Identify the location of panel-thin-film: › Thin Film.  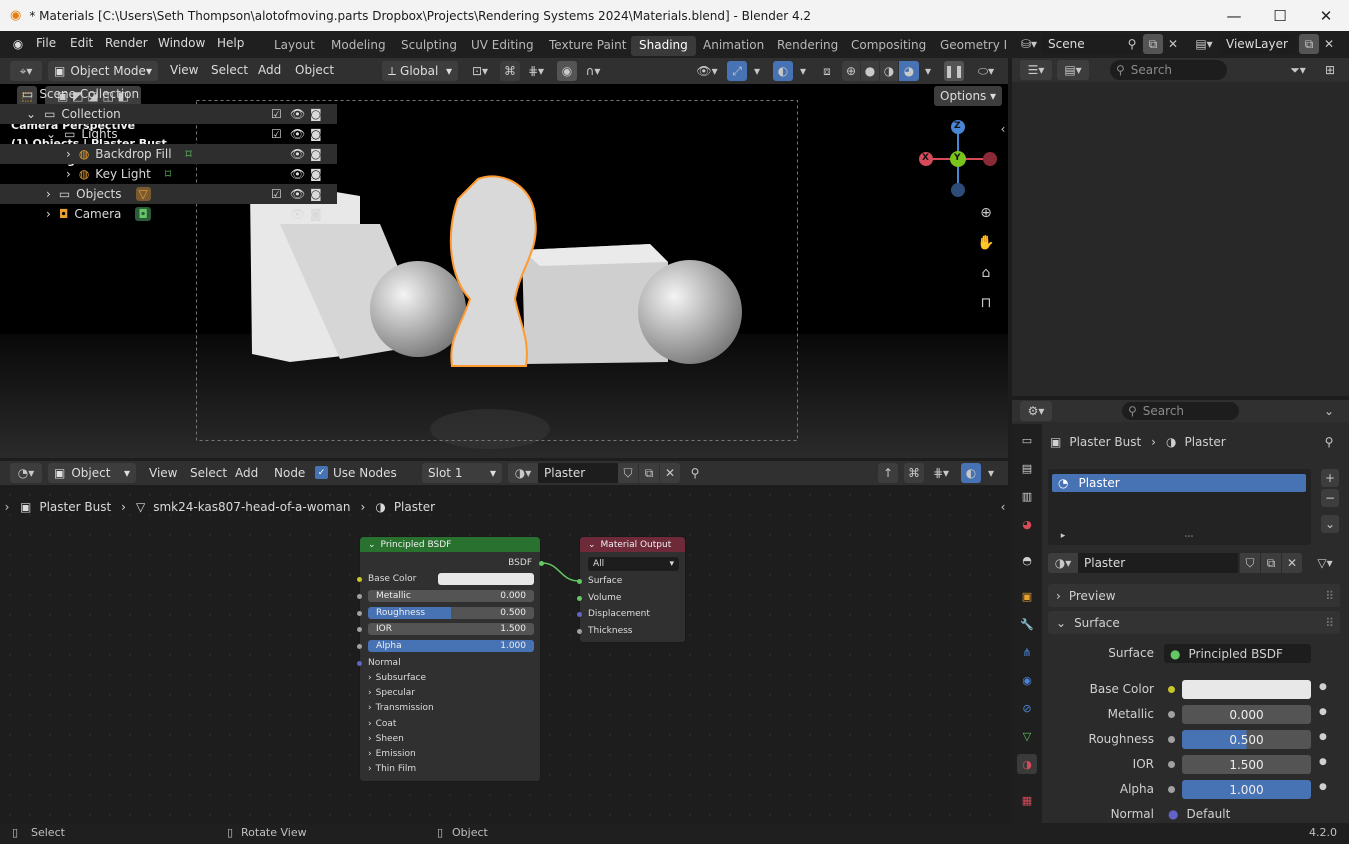
(392, 769).